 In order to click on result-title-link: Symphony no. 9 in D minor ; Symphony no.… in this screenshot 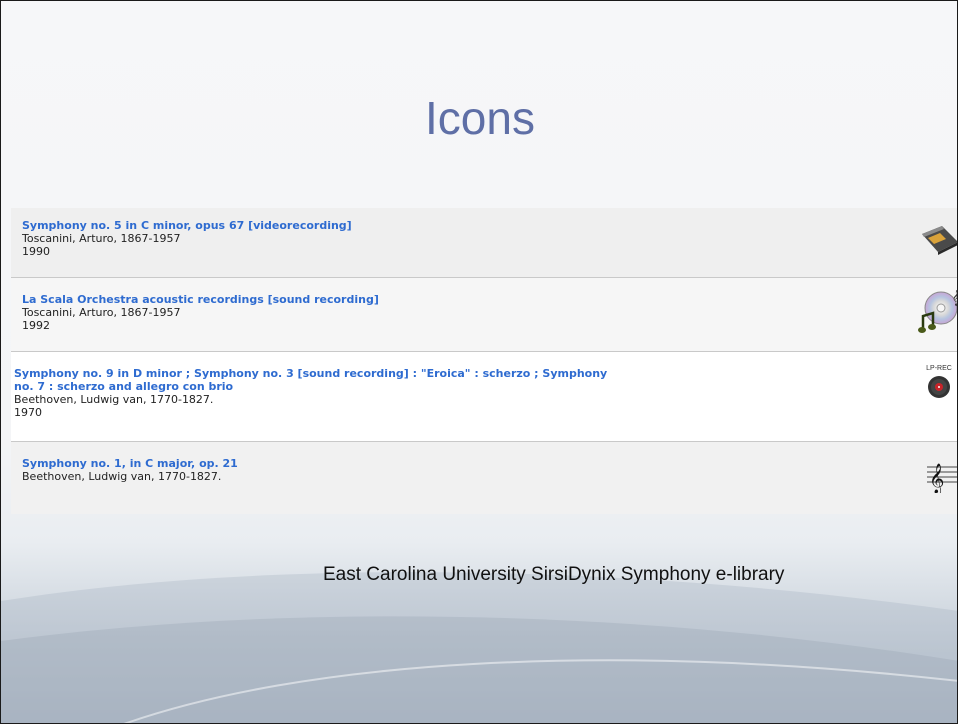, I will do `click(310, 380)`.